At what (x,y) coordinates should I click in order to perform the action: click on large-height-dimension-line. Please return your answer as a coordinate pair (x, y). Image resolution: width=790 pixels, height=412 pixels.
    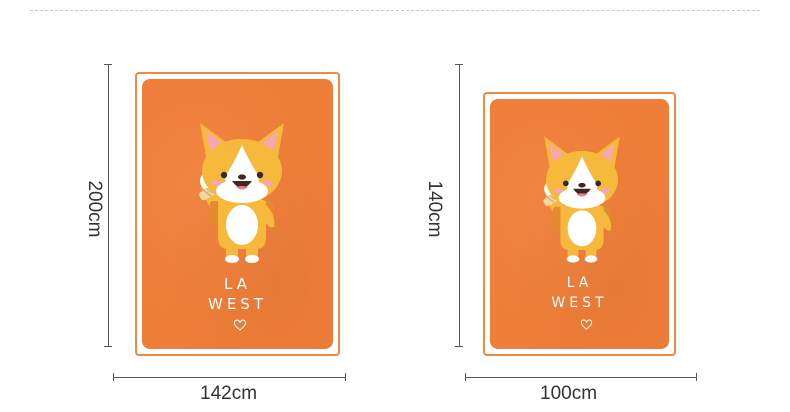
    Looking at the image, I should click on (108, 205).